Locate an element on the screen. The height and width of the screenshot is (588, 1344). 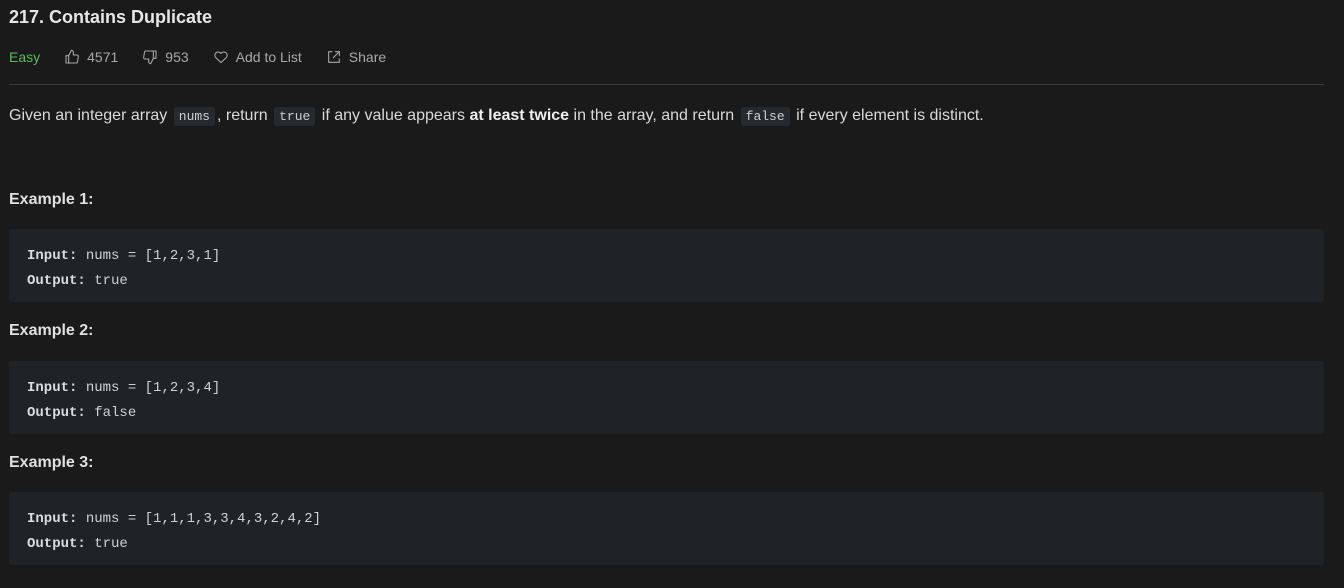
like-count: 4571 is located at coordinates (103, 57).